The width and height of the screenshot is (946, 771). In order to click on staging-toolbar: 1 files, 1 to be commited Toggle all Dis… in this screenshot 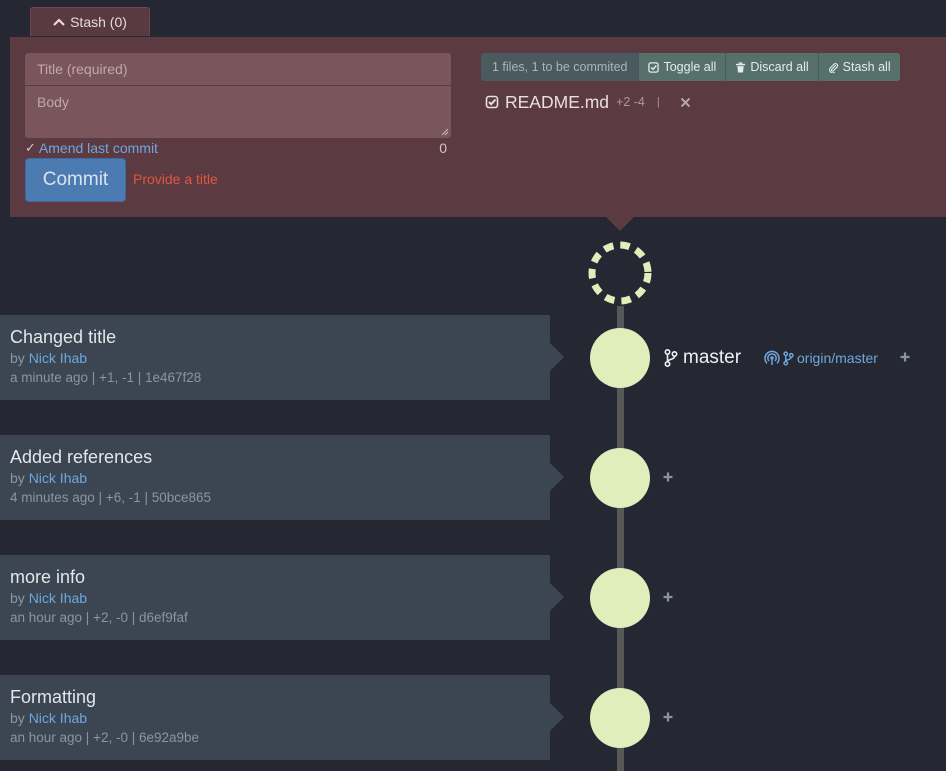, I will do `click(690, 67)`.